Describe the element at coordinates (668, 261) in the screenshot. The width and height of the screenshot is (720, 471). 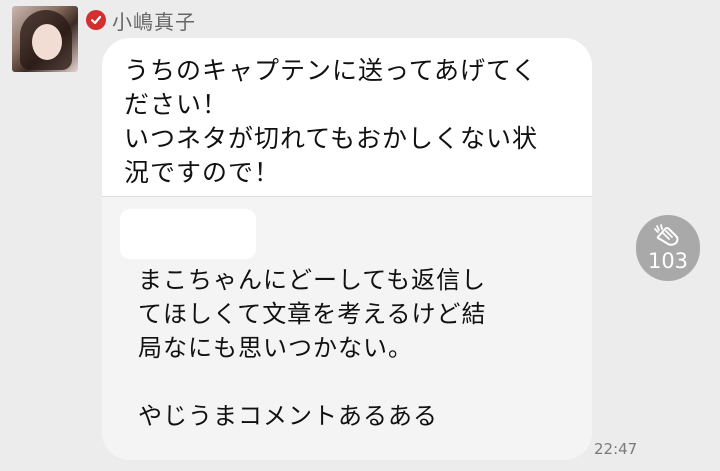
I see `clap-count: 103` at that location.